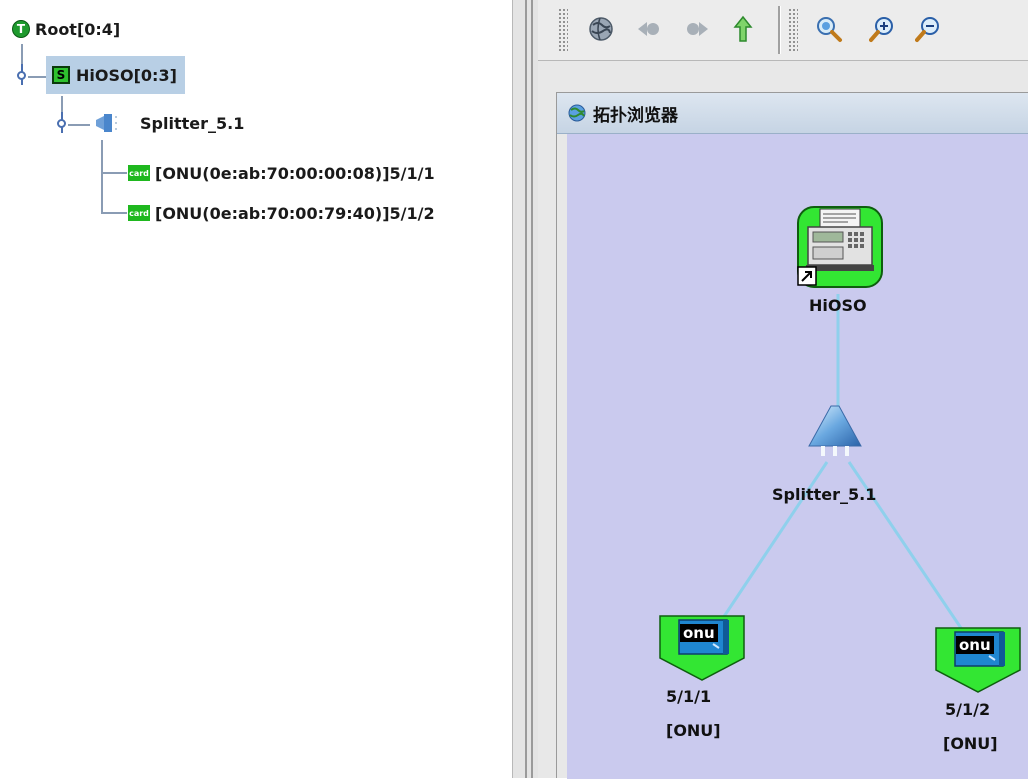 The image size is (1028, 779). I want to click on olt-node, so click(840, 247).